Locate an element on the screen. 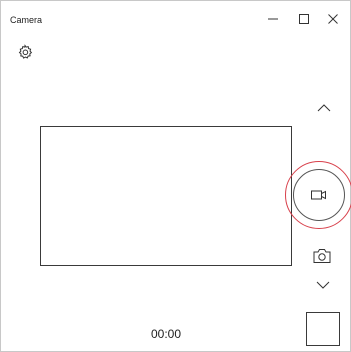 The width and height of the screenshot is (351, 352). scroll-down-button is located at coordinates (323, 285).